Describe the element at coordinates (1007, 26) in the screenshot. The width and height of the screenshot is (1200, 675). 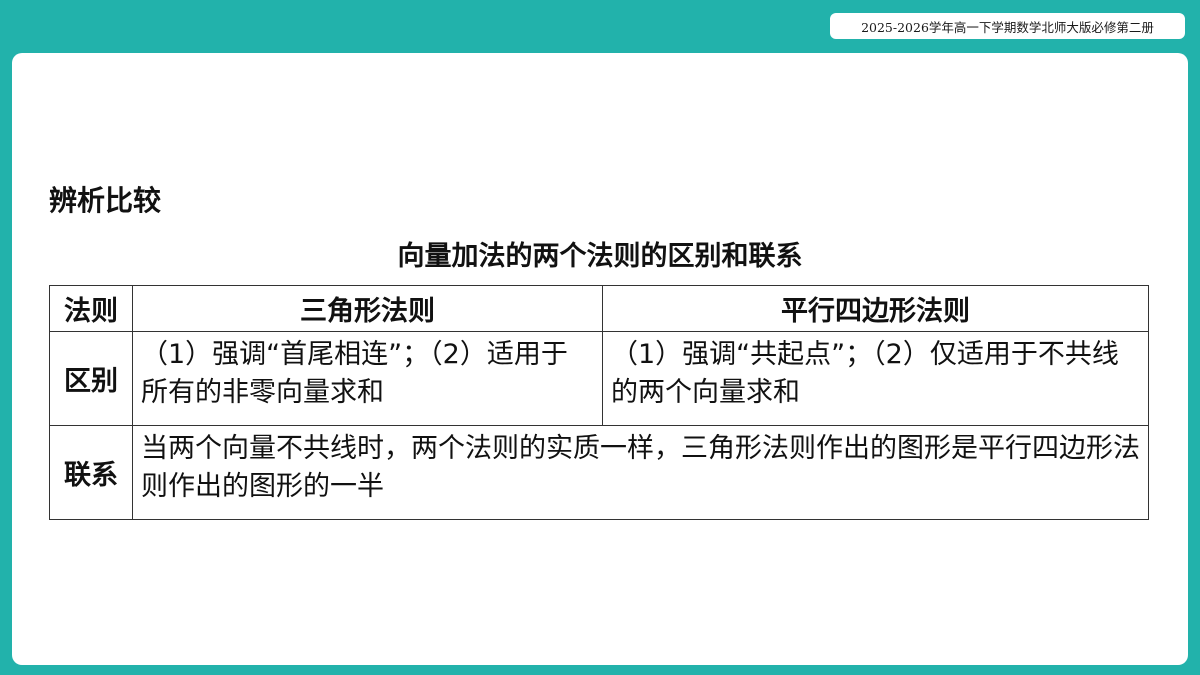
I see `course-badge: 2025-2026学年高一下学期数学北师大版必修第二册` at that location.